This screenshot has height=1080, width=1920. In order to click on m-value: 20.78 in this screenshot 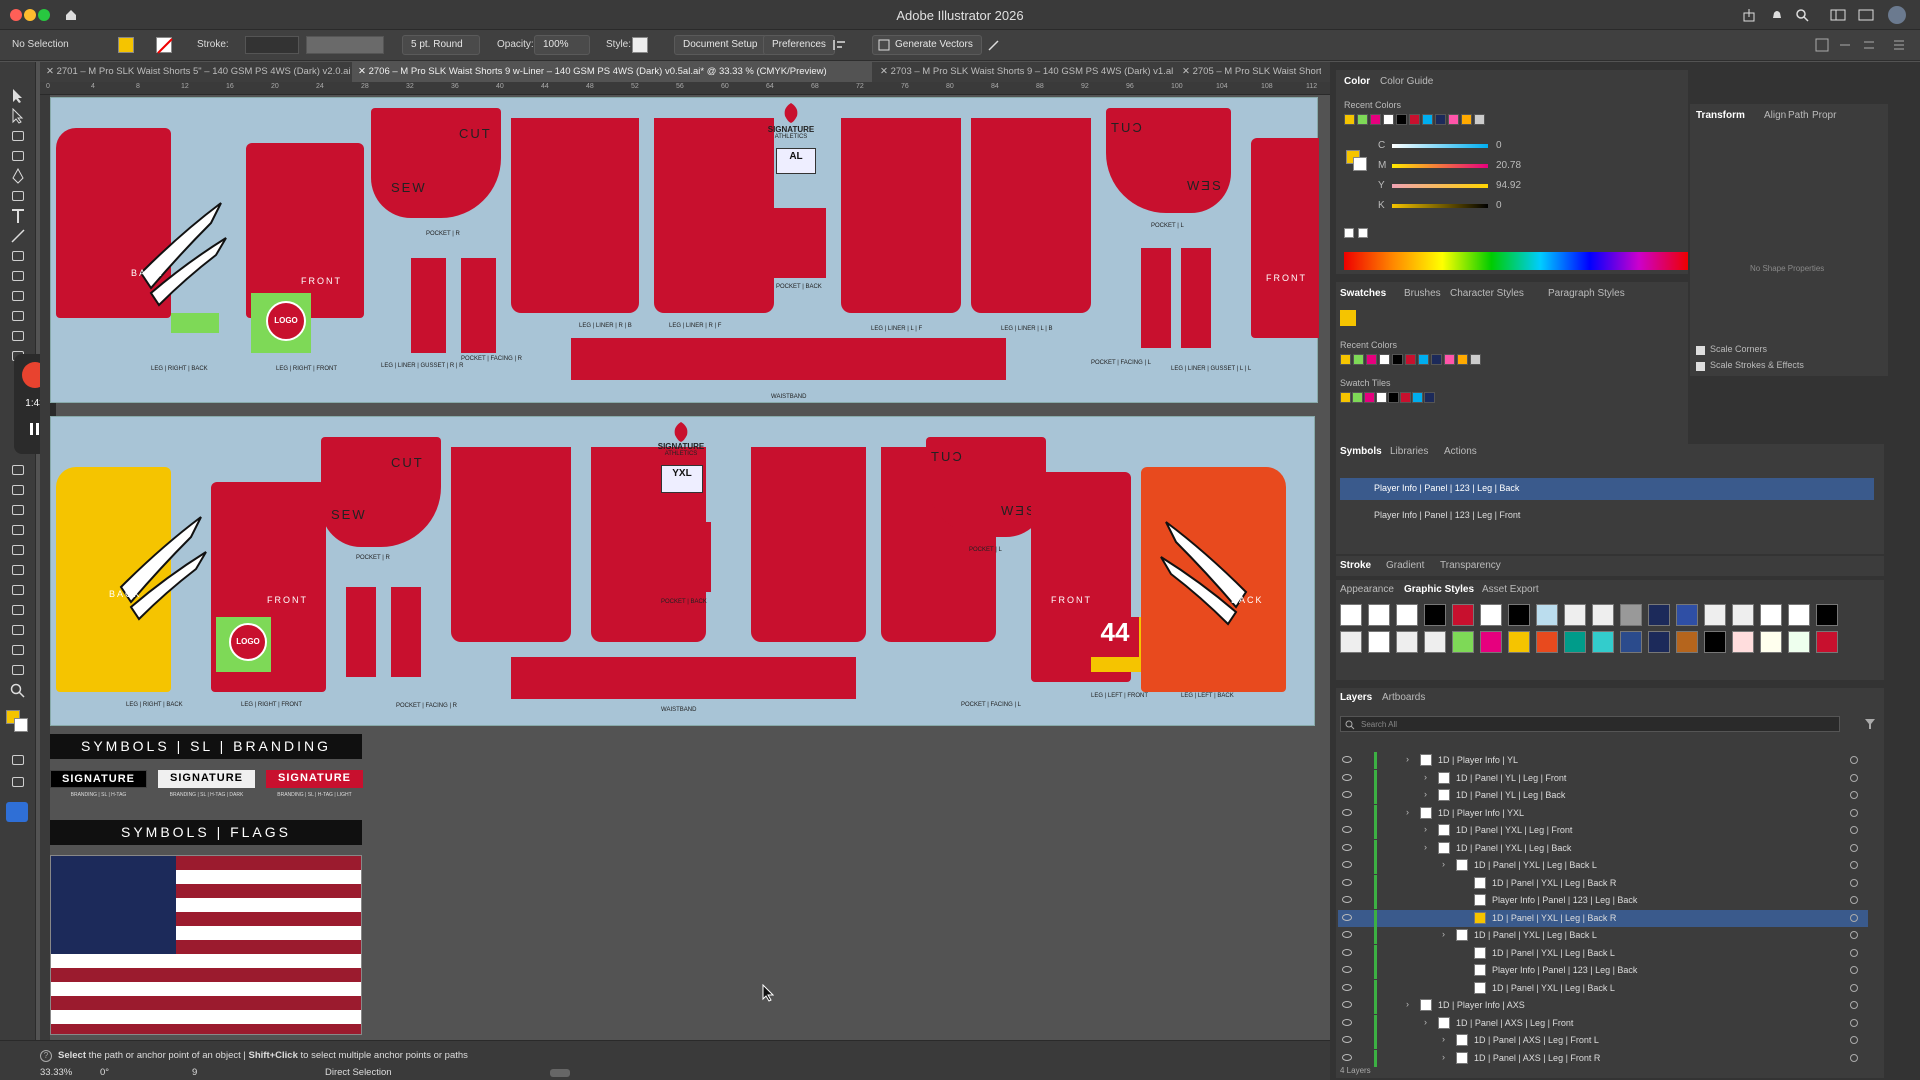, I will do `click(1508, 165)`.